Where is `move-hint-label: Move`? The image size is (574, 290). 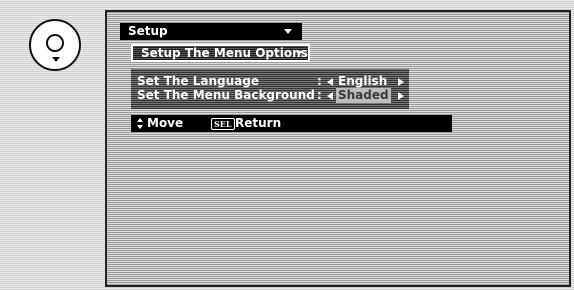
move-hint-label: Move is located at coordinates (165, 123).